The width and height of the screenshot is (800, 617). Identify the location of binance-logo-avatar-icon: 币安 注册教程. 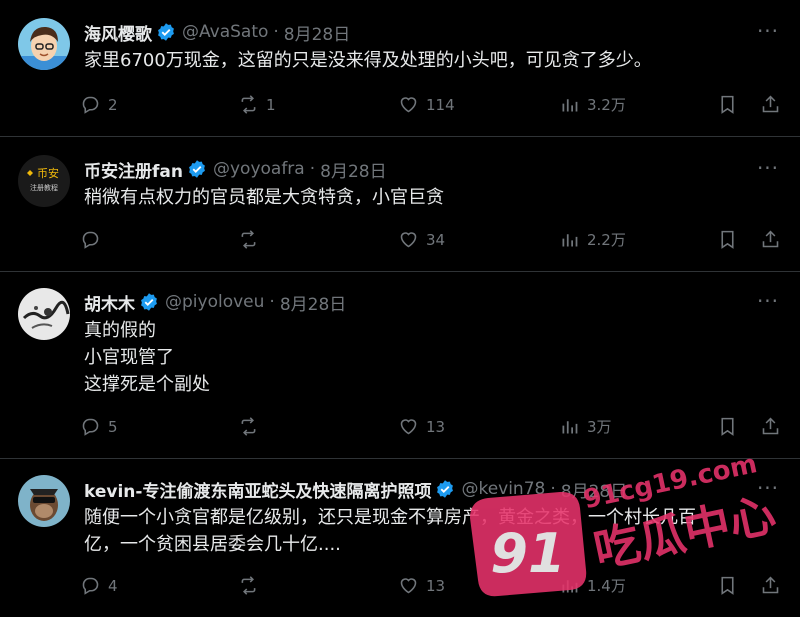
(44, 181).